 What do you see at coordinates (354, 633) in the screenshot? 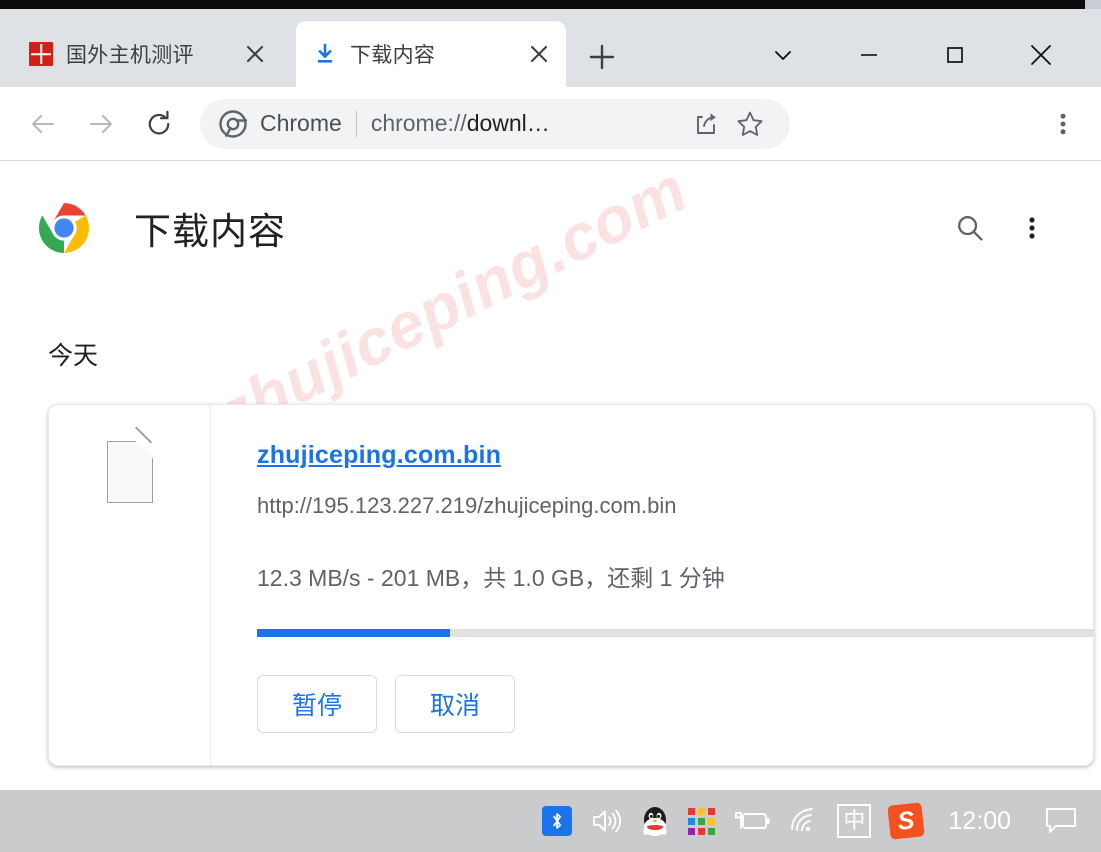
I see `download-progress-fill` at bounding box center [354, 633].